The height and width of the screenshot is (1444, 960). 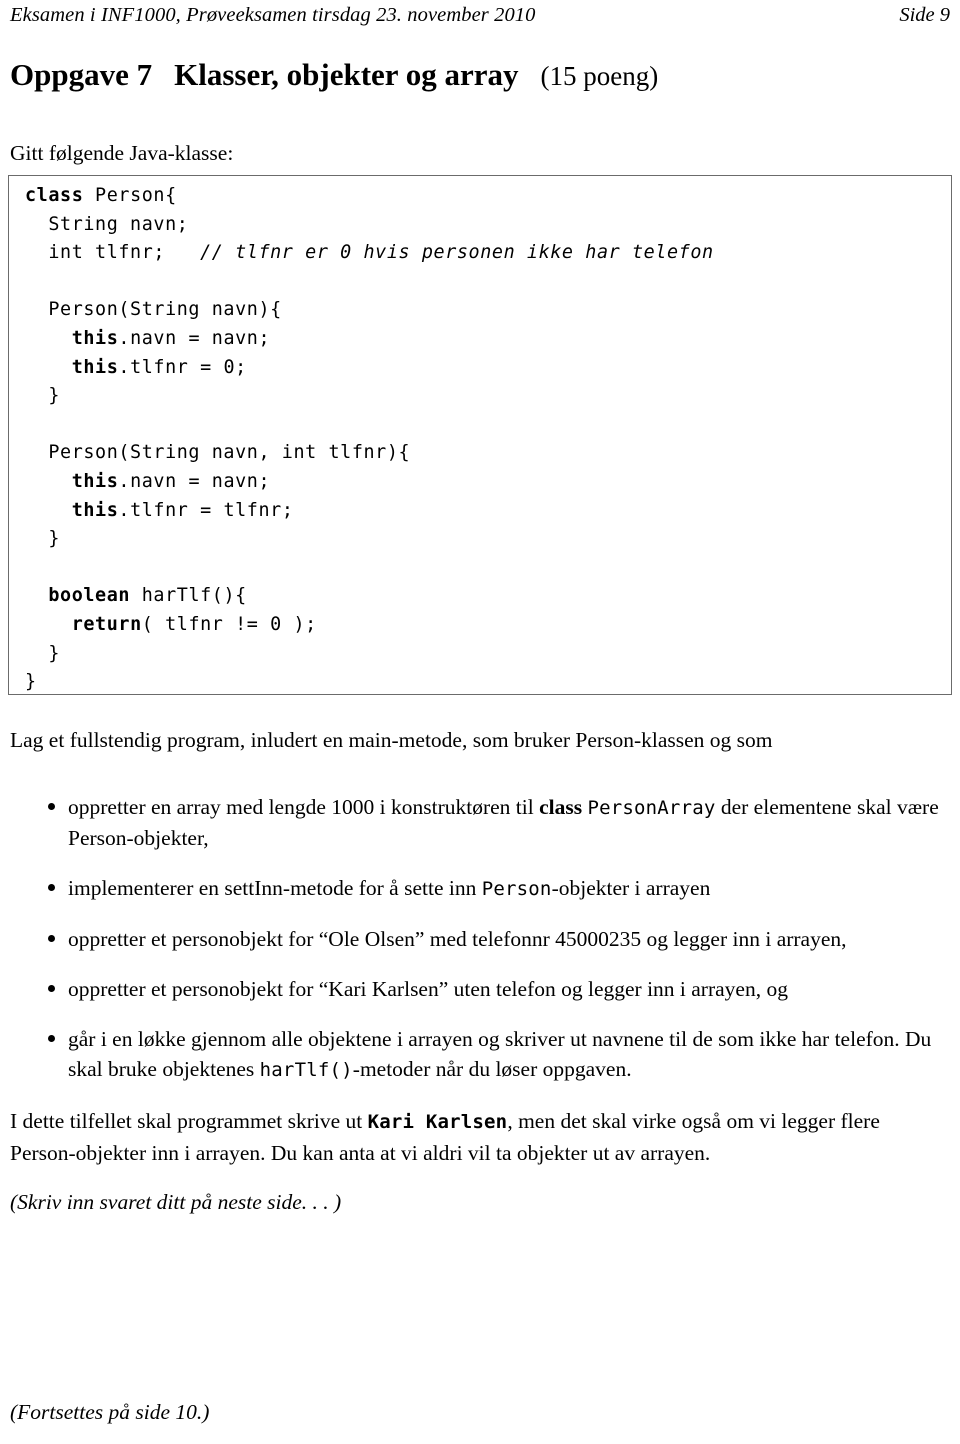 I want to click on page-footer: (Fortsettes på side 10.), so click(x=110, y=1412).